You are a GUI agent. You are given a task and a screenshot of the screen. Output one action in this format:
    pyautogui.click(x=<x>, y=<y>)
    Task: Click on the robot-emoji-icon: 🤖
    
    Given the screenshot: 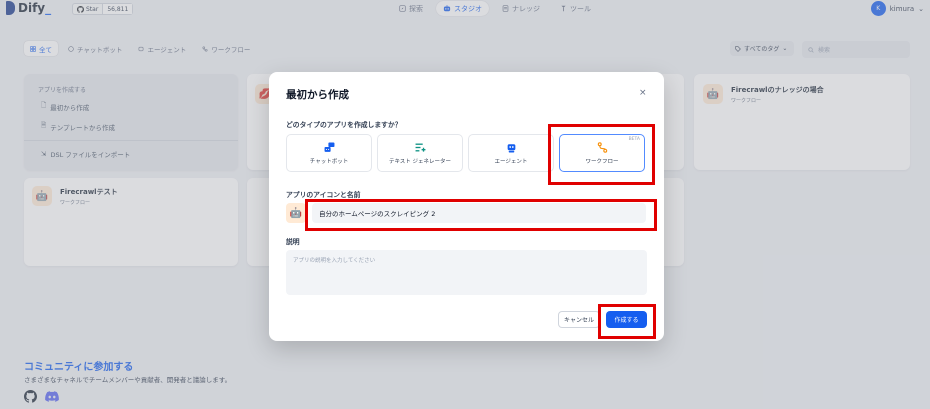 What is the action you would take?
    pyautogui.click(x=296, y=213)
    